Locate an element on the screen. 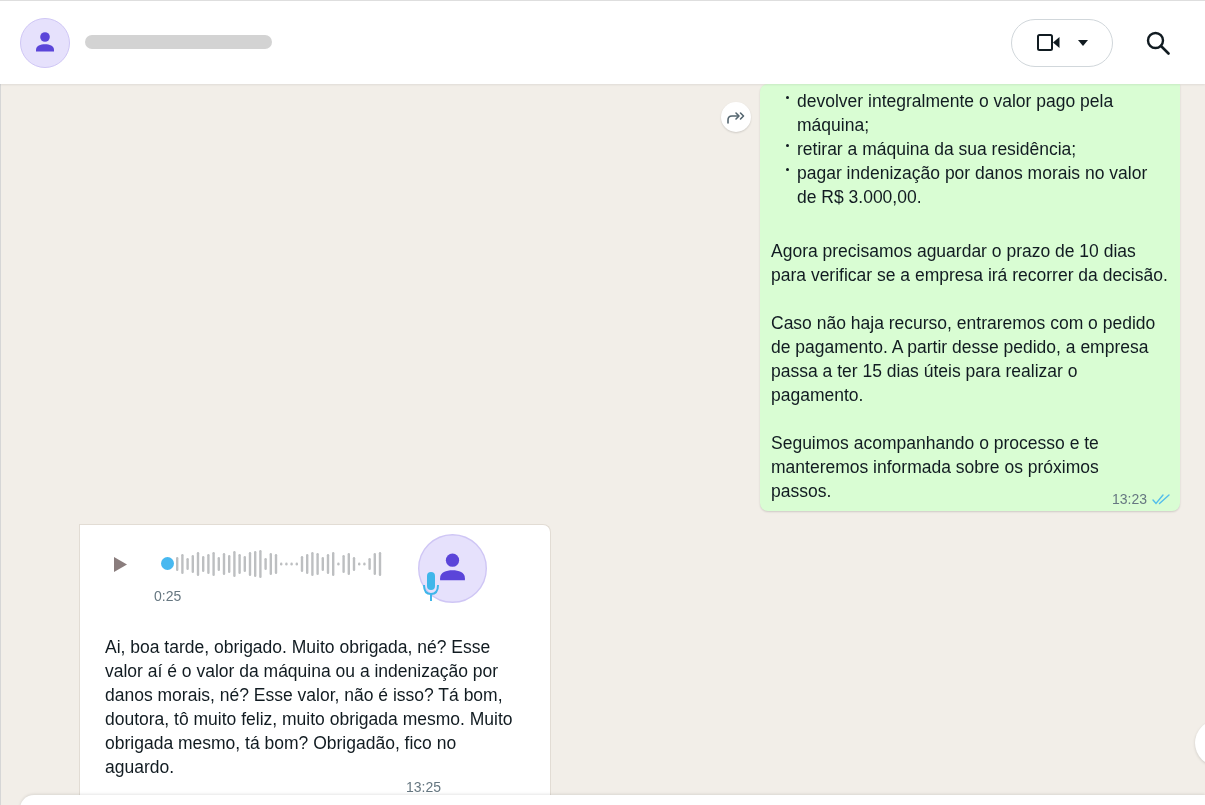 The width and height of the screenshot is (1205, 805). play-button is located at coordinates (120, 564).